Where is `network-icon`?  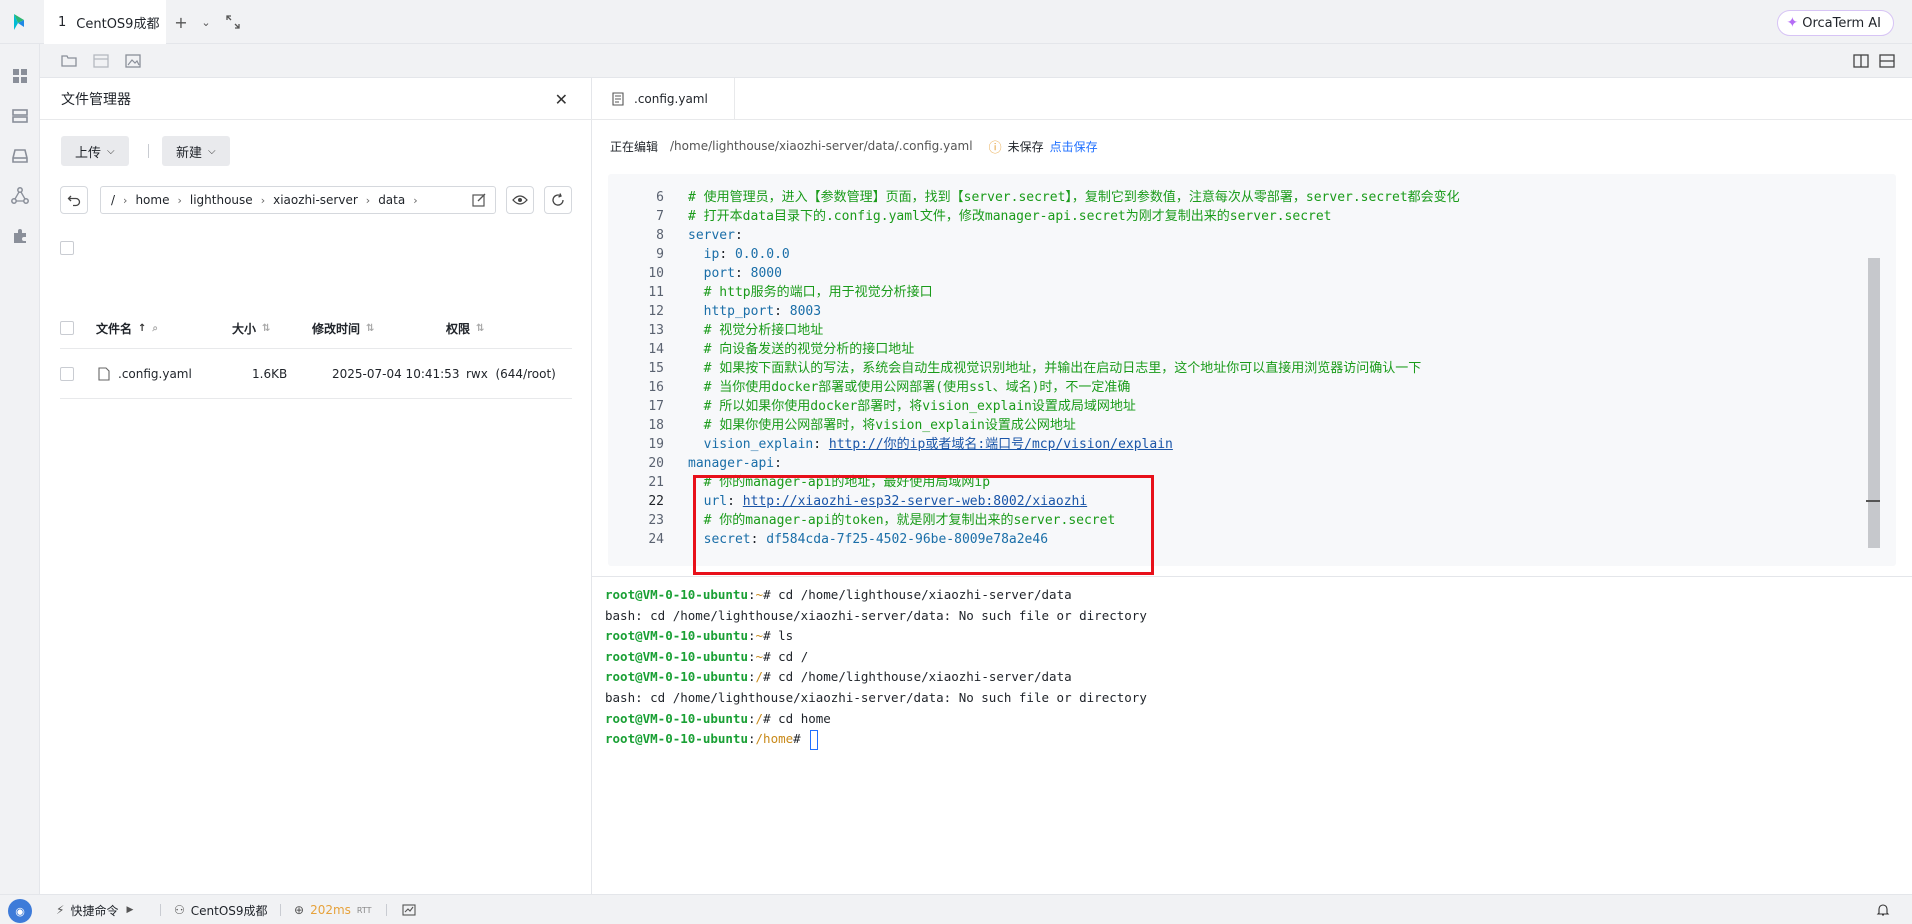
network-icon is located at coordinates (20, 196).